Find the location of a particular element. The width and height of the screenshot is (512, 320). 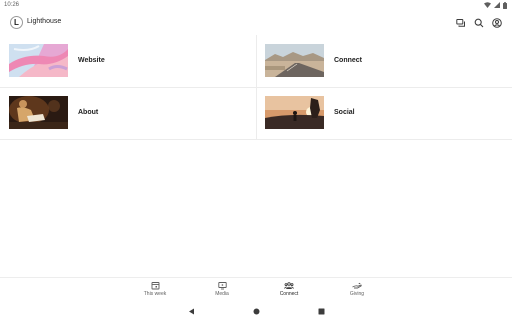

nav-label: Giving is located at coordinates (357, 294).